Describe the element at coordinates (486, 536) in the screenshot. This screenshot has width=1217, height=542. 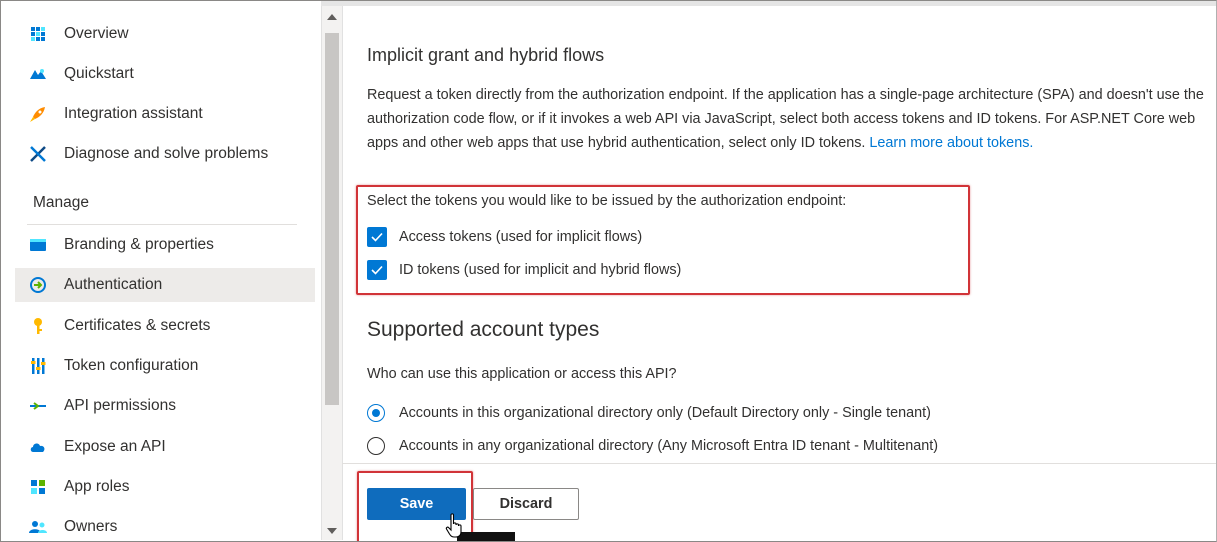
I see `tooltip` at that location.